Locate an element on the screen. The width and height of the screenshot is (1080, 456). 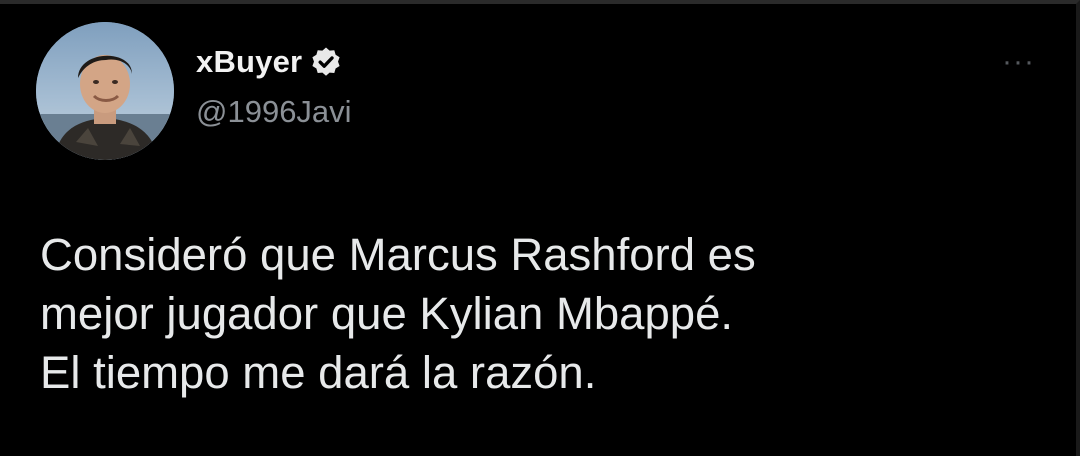
user-handle: @1996Javi is located at coordinates (274, 112).